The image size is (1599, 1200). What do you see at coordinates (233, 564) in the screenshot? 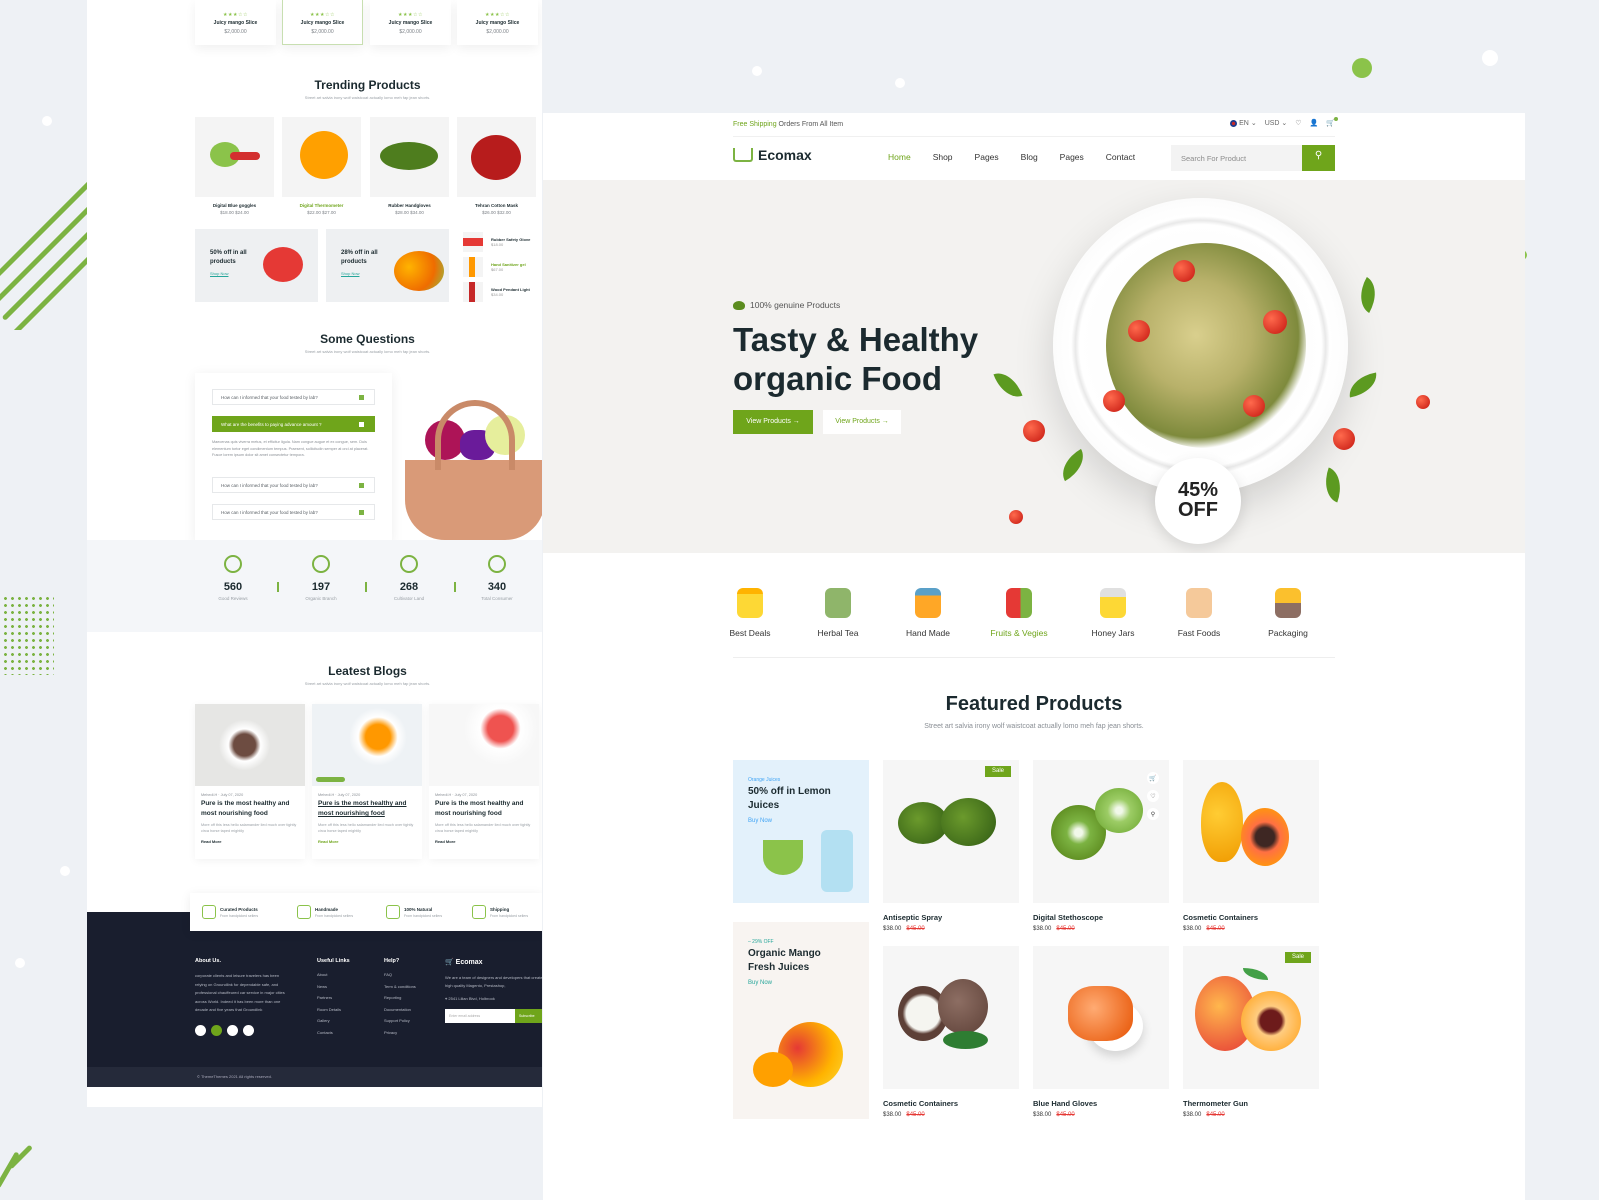
I see `heart-chat-icon` at bounding box center [233, 564].